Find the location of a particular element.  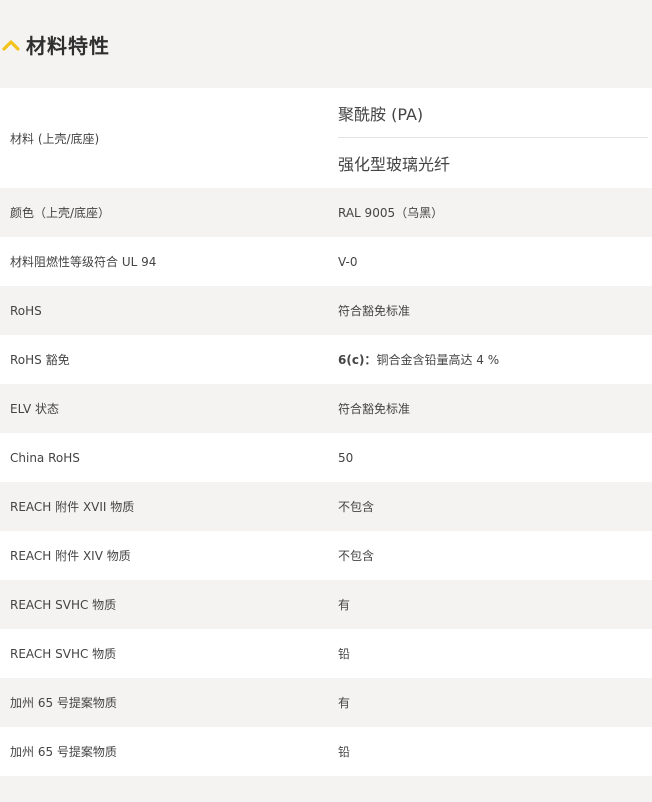

section-title: 材料特性 is located at coordinates (68, 45).